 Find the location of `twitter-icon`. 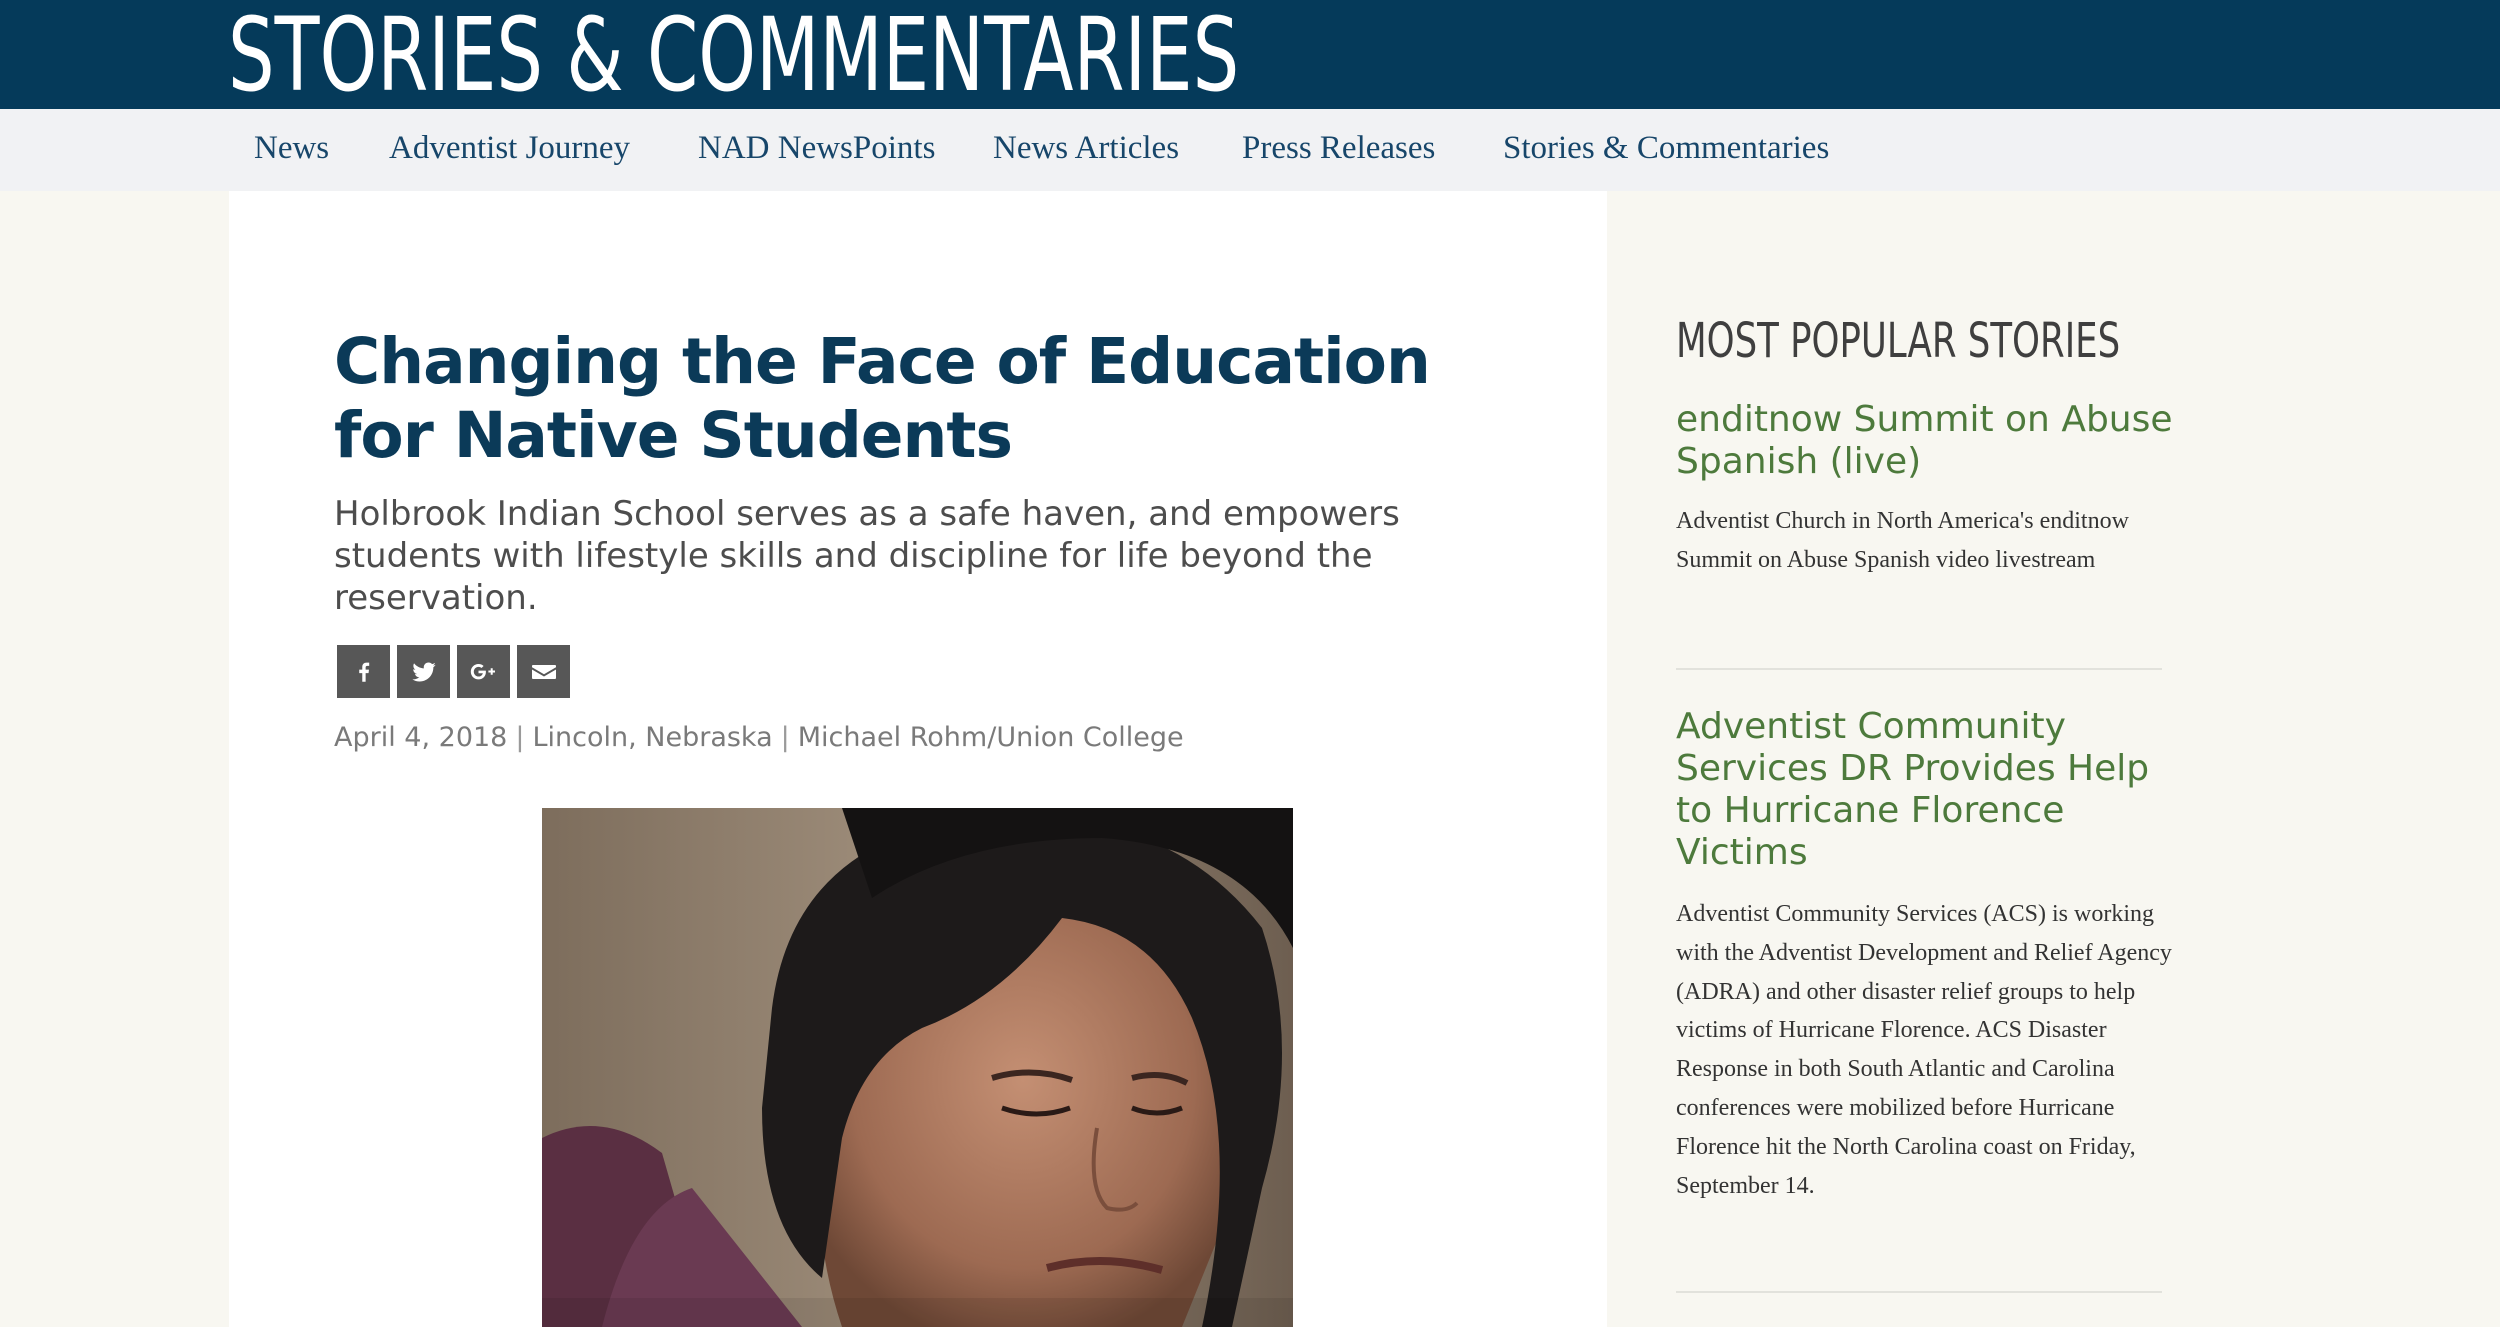

twitter-icon is located at coordinates (423, 671).